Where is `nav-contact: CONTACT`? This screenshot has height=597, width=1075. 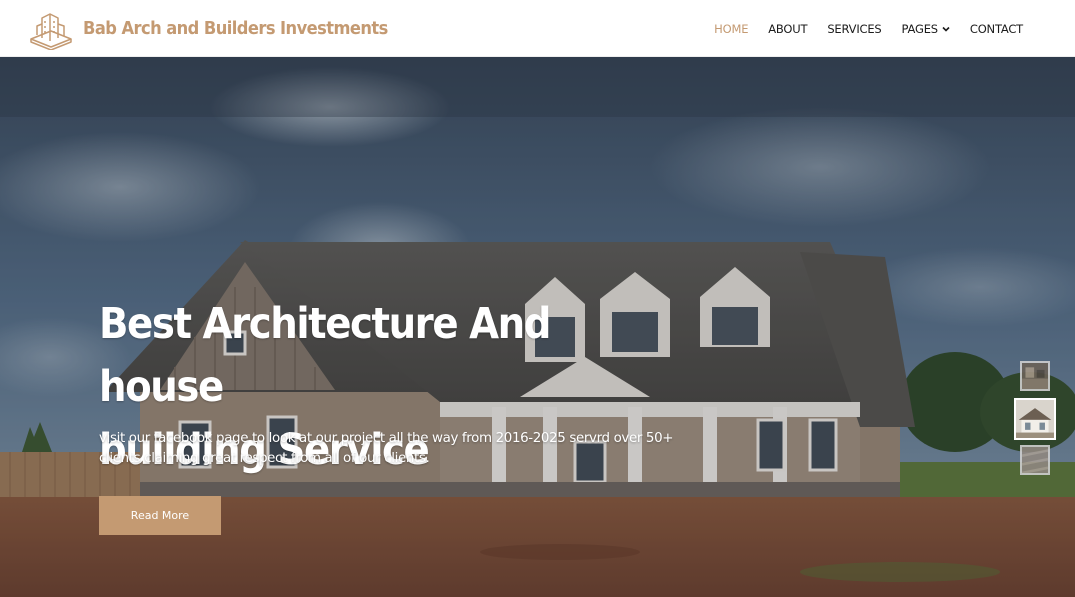
nav-contact: CONTACT is located at coordinates (996, 29).